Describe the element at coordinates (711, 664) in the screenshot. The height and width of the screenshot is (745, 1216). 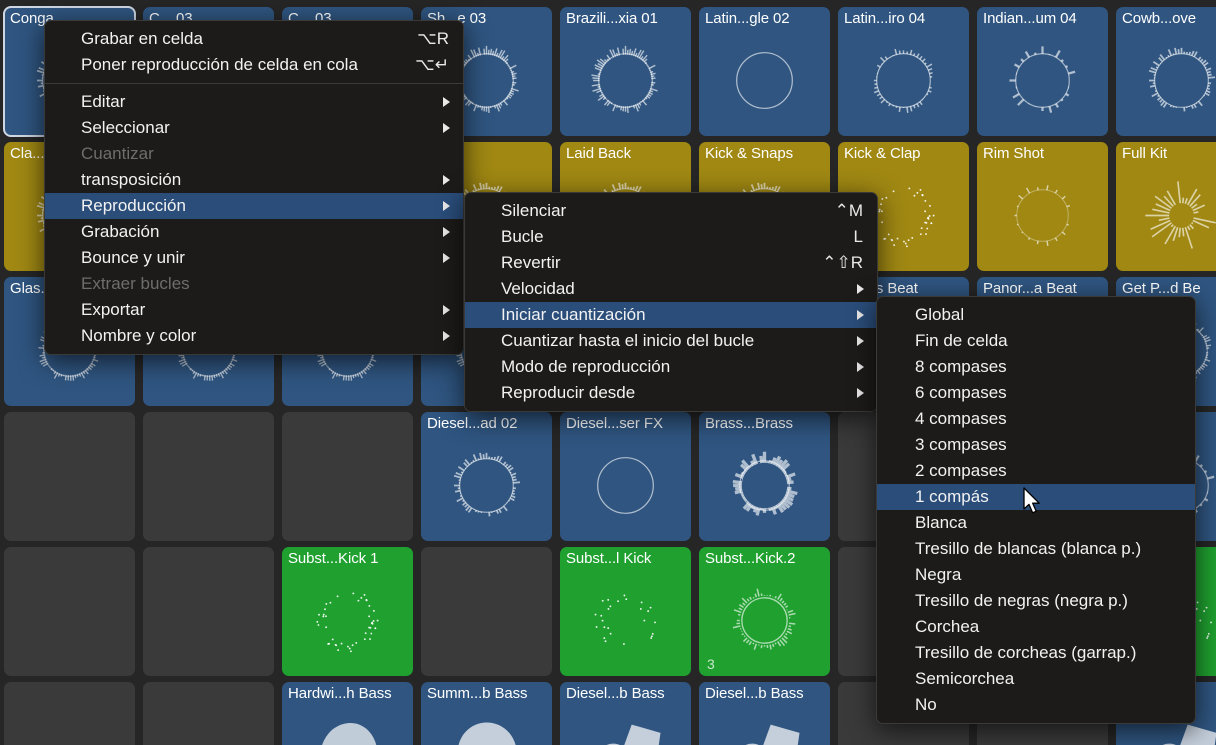
I see `cell-loop-count-badge: 3` at that location.